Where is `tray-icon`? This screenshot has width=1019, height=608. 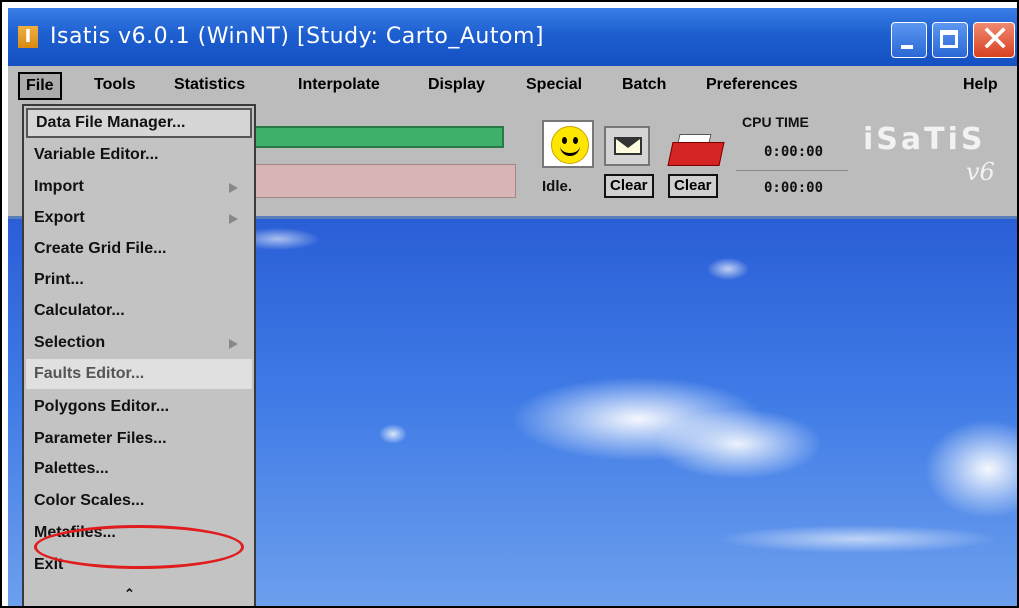 tray-icon is located at coordinates (696, 147).